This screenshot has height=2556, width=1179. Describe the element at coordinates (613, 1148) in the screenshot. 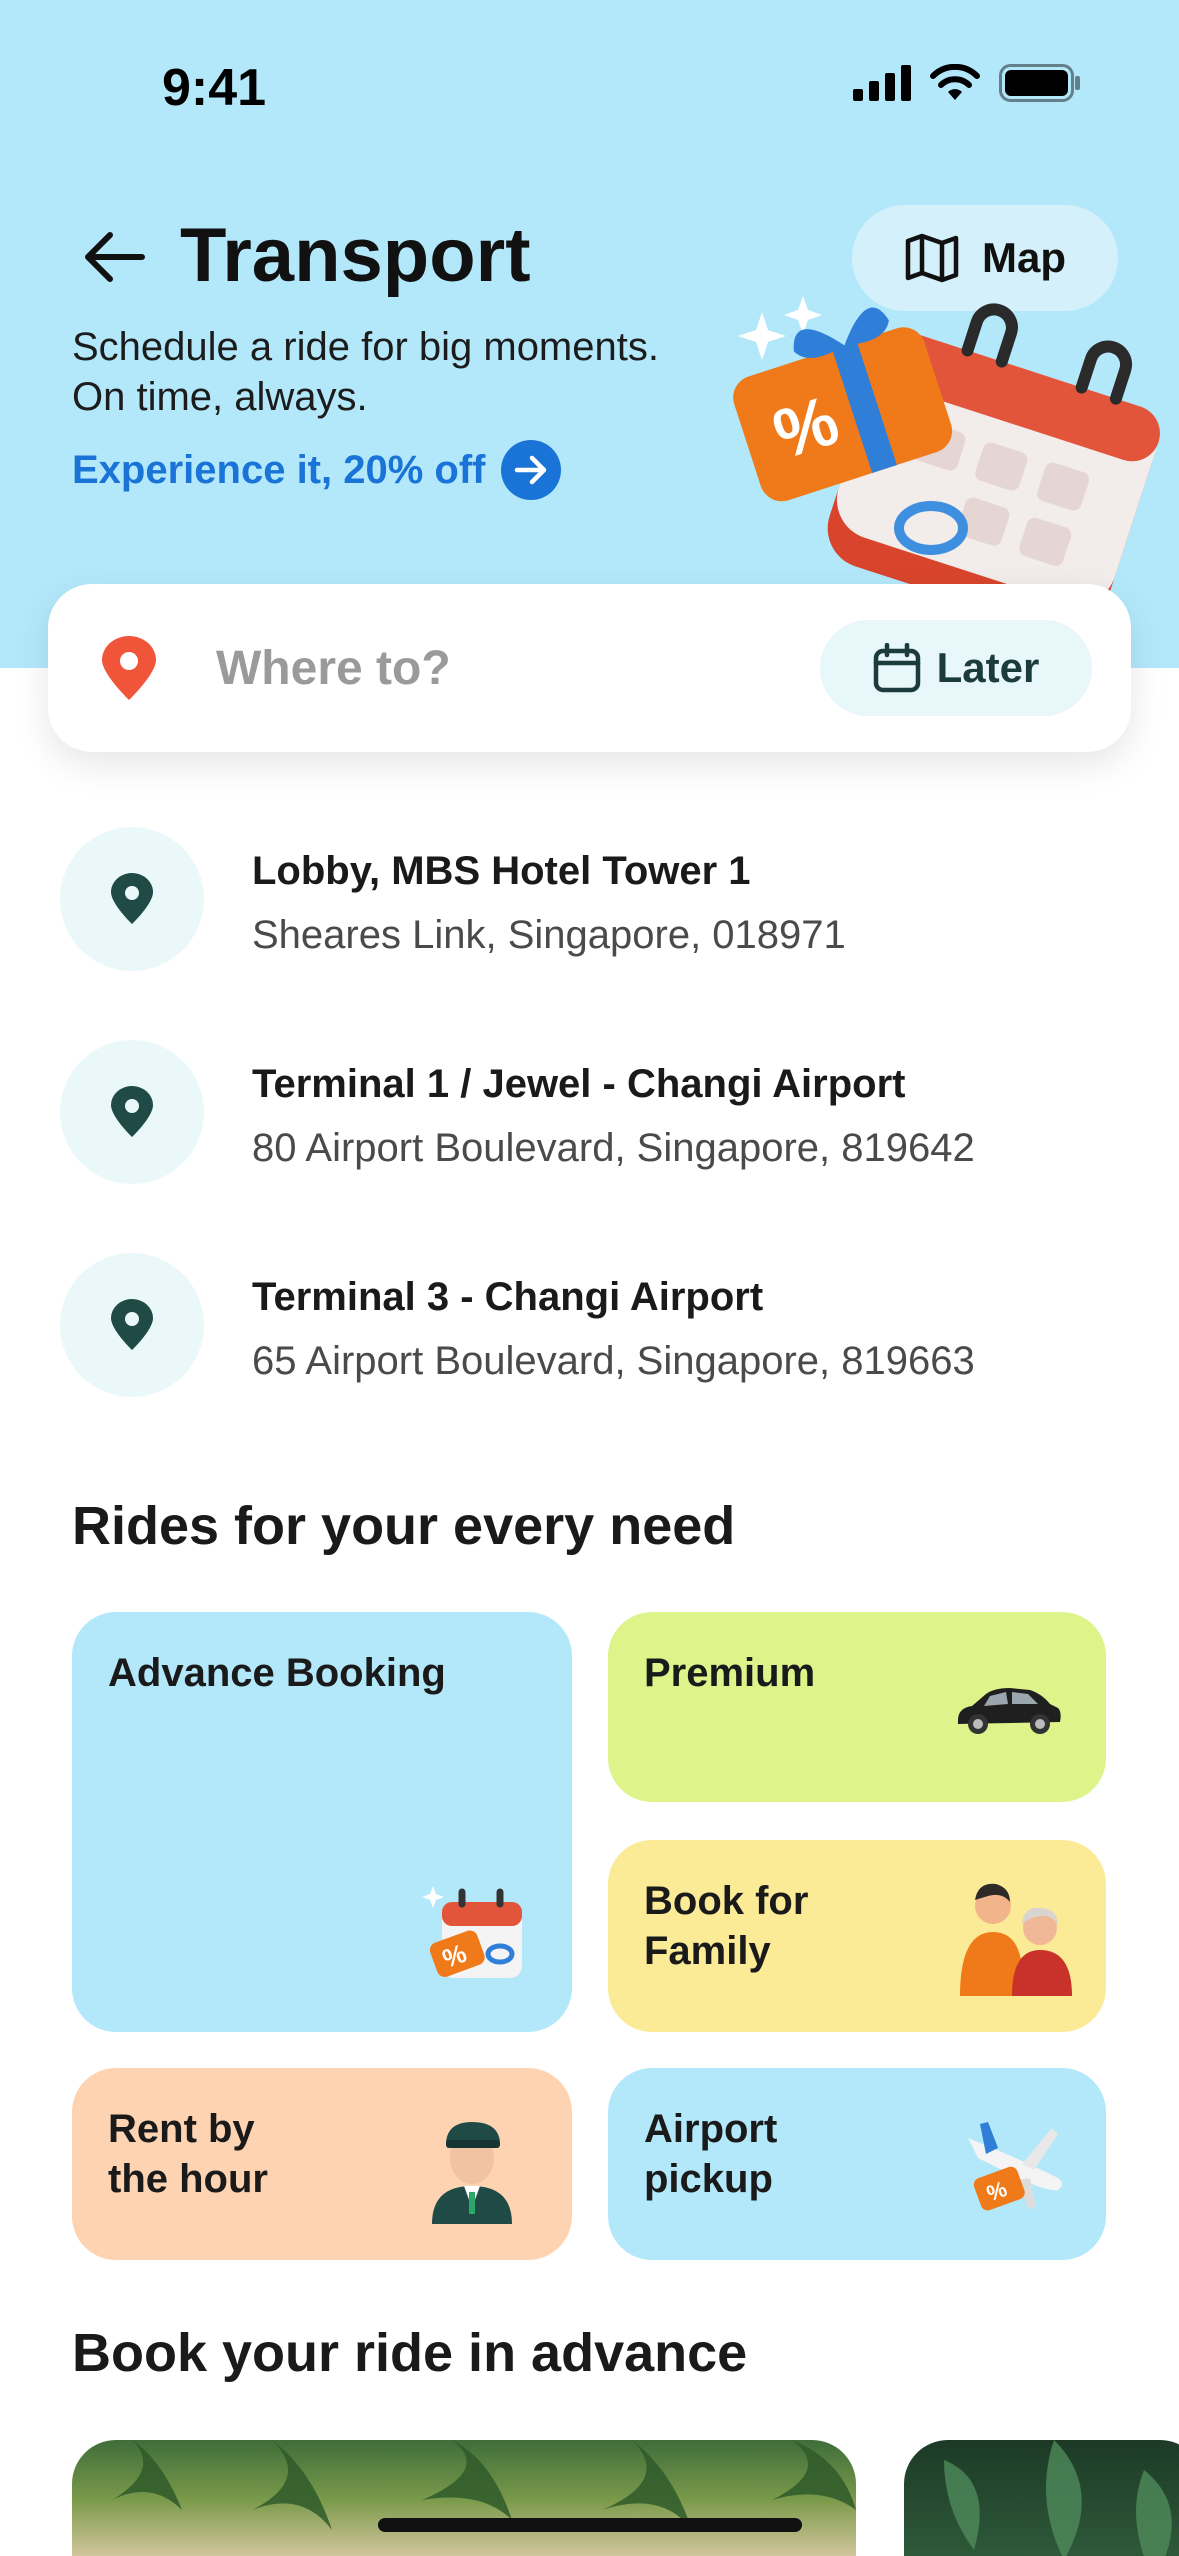

I see `place-address: 80 Airport Boulevard, Singapore, 819642` at that location.